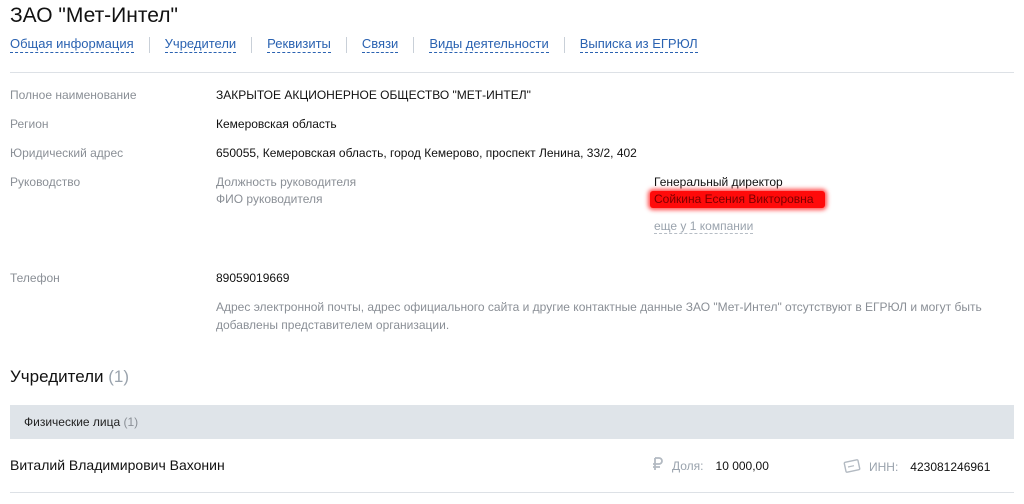  I want to click on founders-count: (1), so click(119, 376).